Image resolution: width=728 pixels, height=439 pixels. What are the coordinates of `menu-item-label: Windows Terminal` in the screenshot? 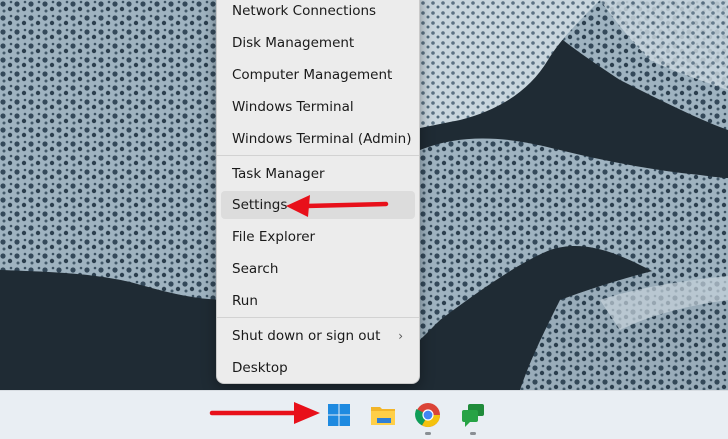 It's located at (293, 107).